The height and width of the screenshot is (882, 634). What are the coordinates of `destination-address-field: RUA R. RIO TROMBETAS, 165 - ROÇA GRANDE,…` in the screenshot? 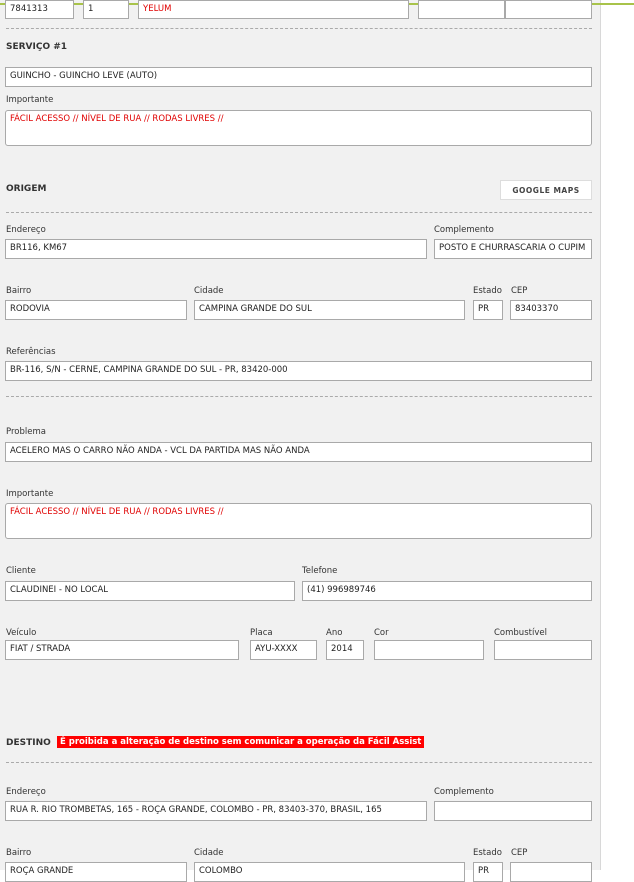 It's located at (216, 811).